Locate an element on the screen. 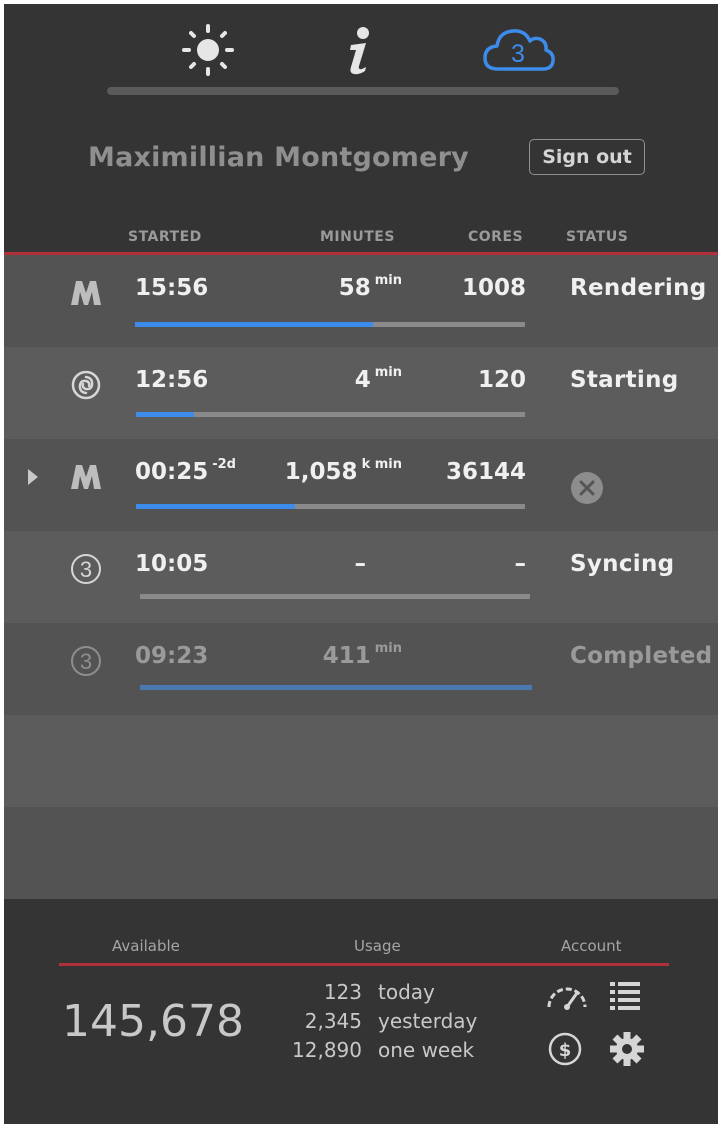  job-minutes: – is located at coordinates (360, 564).